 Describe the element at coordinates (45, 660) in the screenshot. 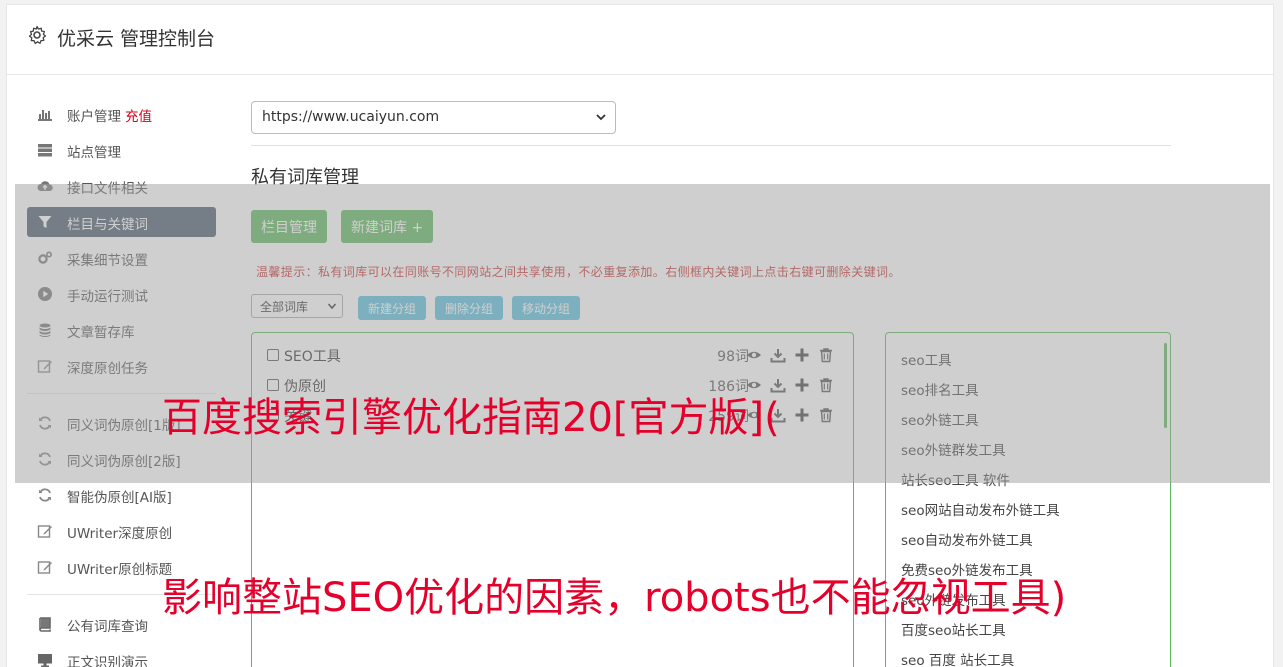

I see `monitor-icon` at that location.